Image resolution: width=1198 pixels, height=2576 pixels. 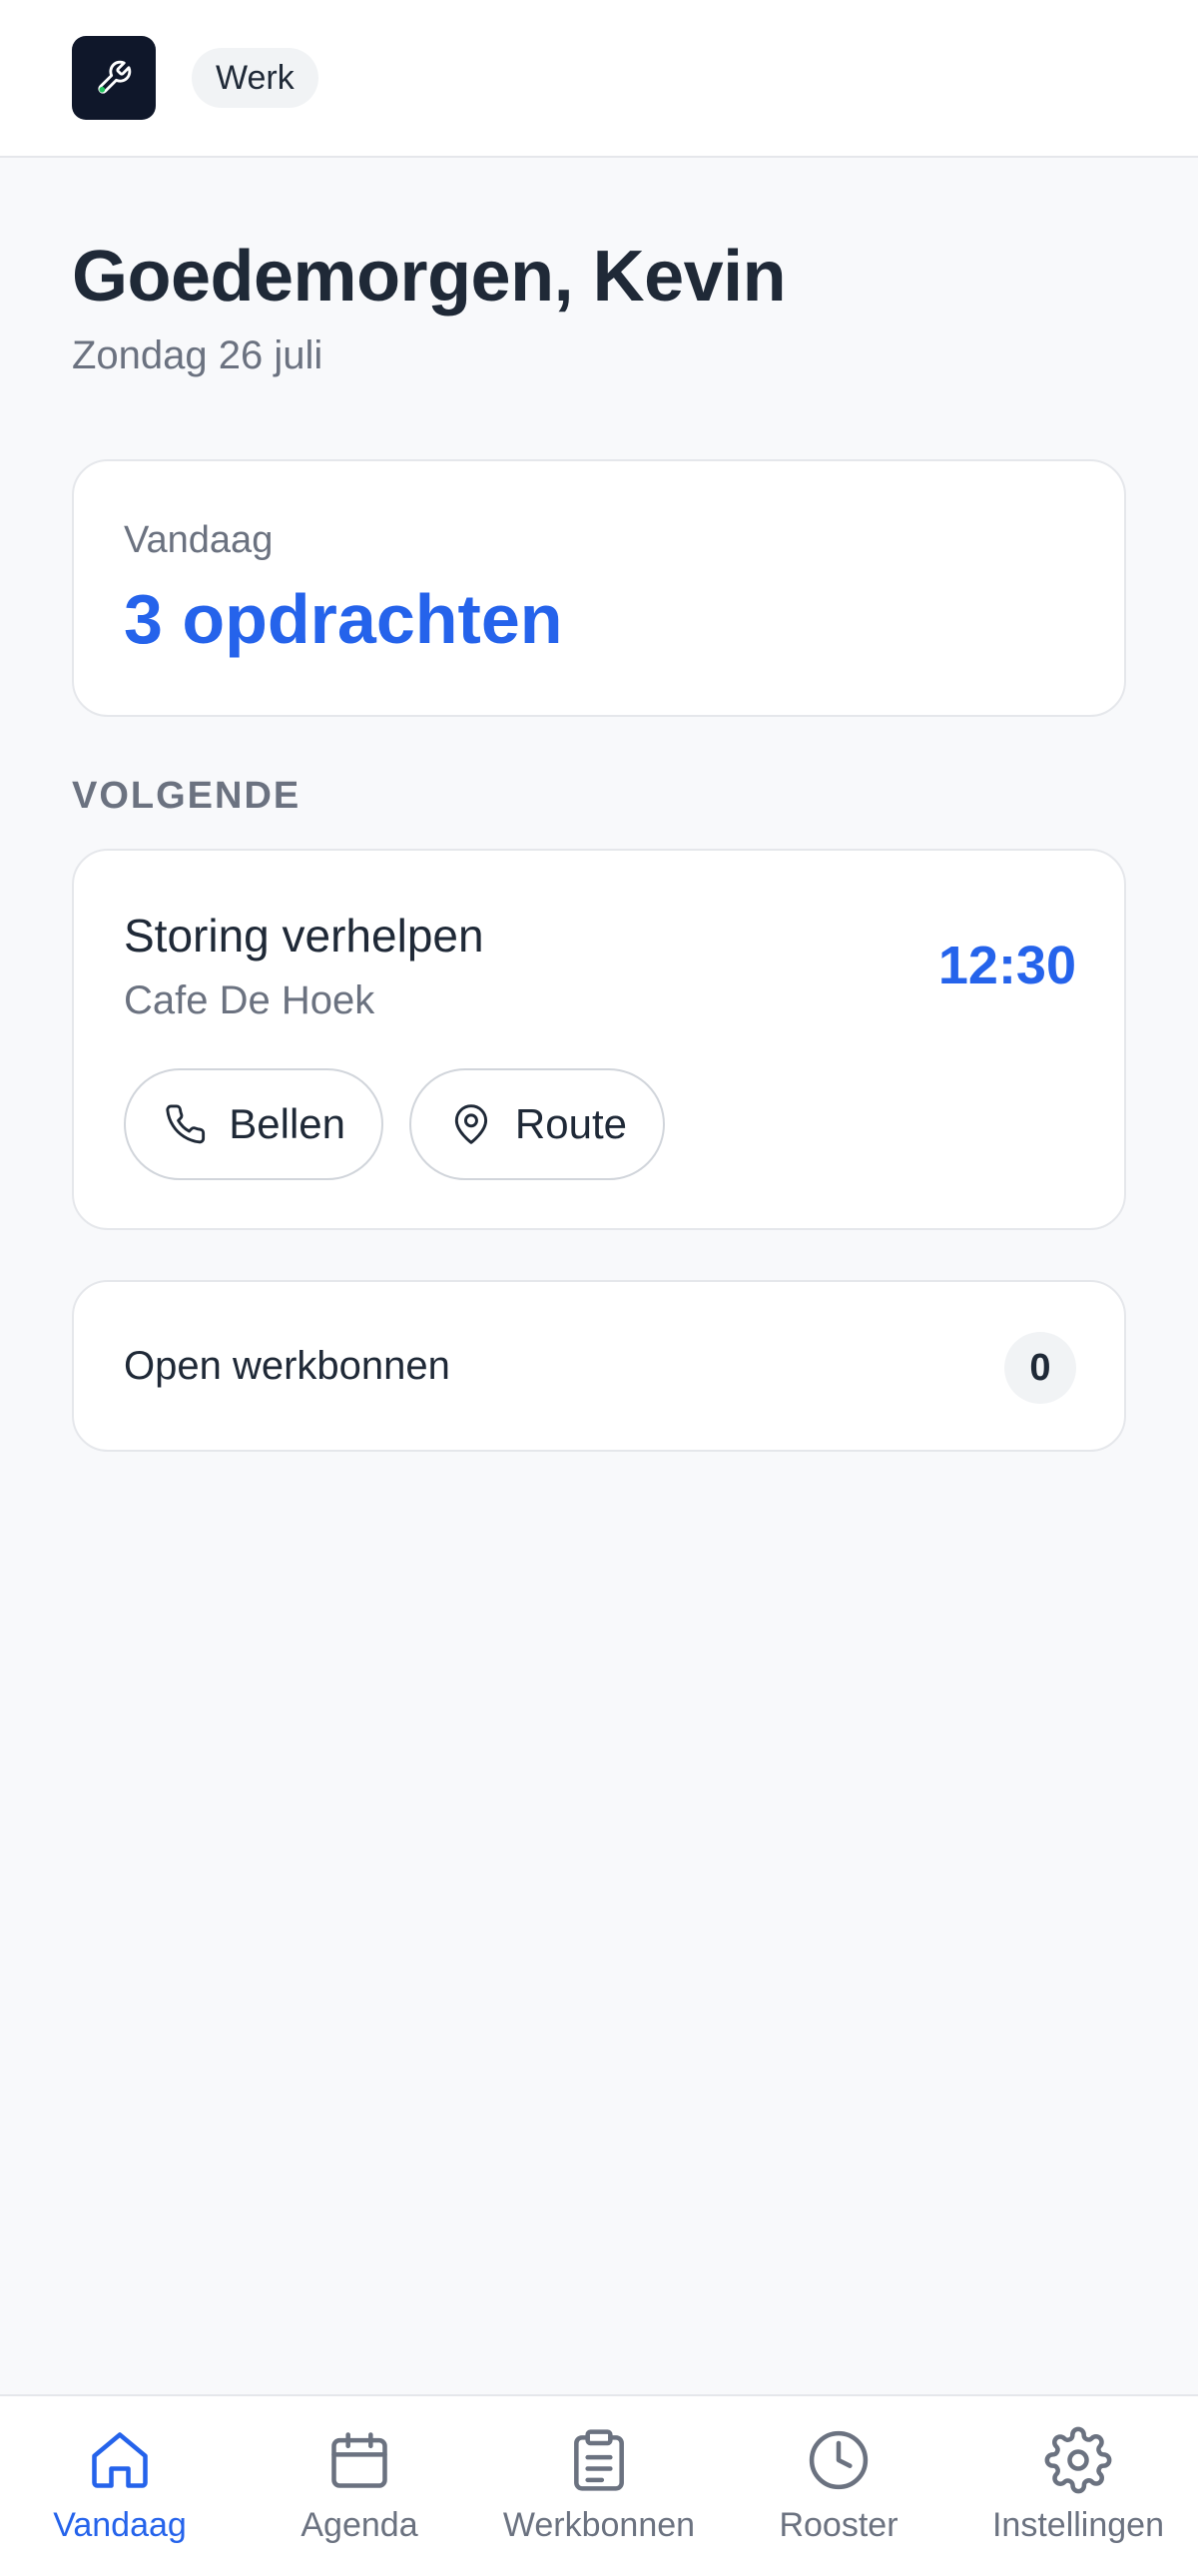 I want to click on nav-item-werkbonnen: Werkbonnen, so click(x=599, y=2486).